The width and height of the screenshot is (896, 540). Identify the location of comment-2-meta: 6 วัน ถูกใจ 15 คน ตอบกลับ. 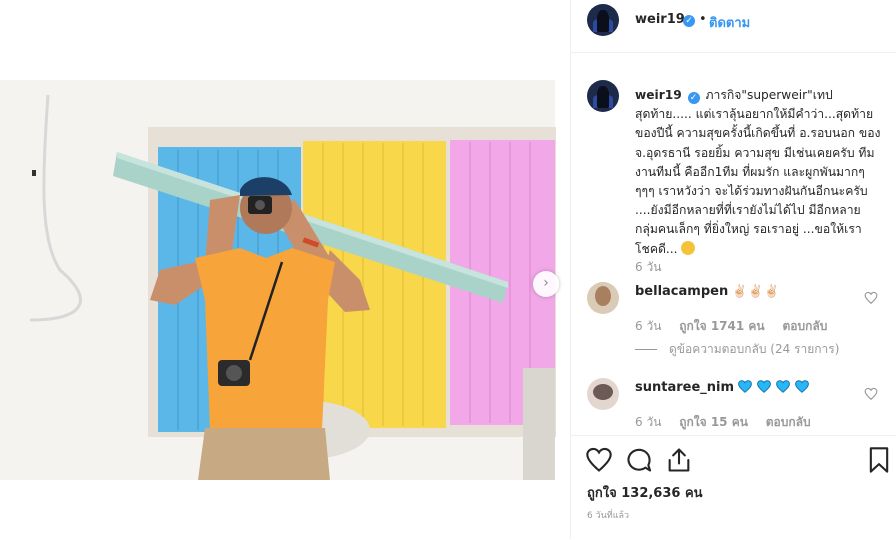
(730, 422).